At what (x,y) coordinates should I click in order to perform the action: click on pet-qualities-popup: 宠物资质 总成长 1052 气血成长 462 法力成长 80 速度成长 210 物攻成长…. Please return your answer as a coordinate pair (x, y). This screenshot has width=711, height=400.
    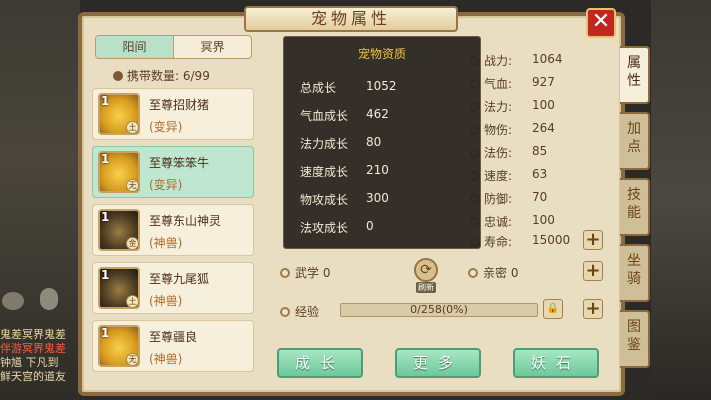
    Looking at the image, I should click on (382, 142).